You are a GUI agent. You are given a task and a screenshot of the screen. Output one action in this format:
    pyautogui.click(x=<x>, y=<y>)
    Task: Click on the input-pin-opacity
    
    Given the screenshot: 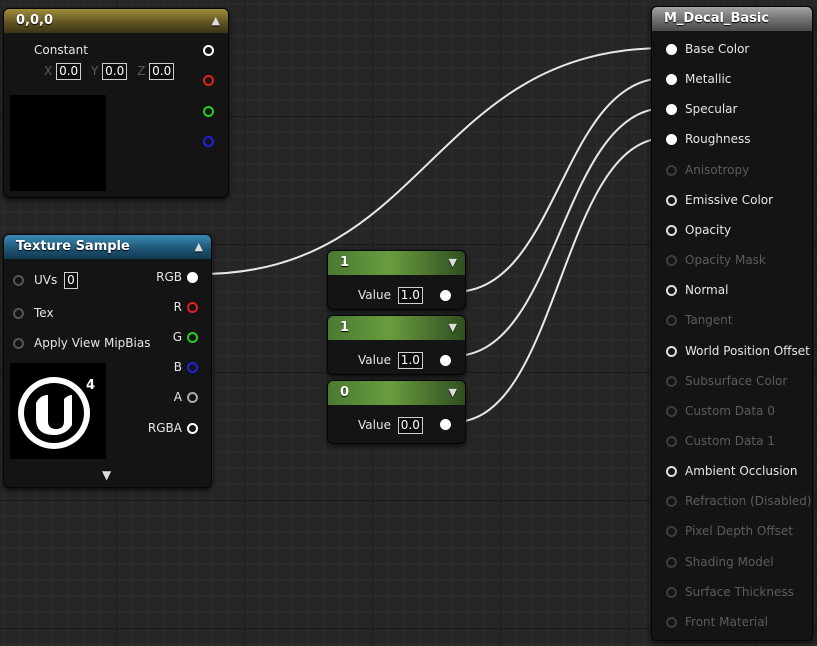 What is the action you would take?
    pyautogui.click(x=671, y=230)
    